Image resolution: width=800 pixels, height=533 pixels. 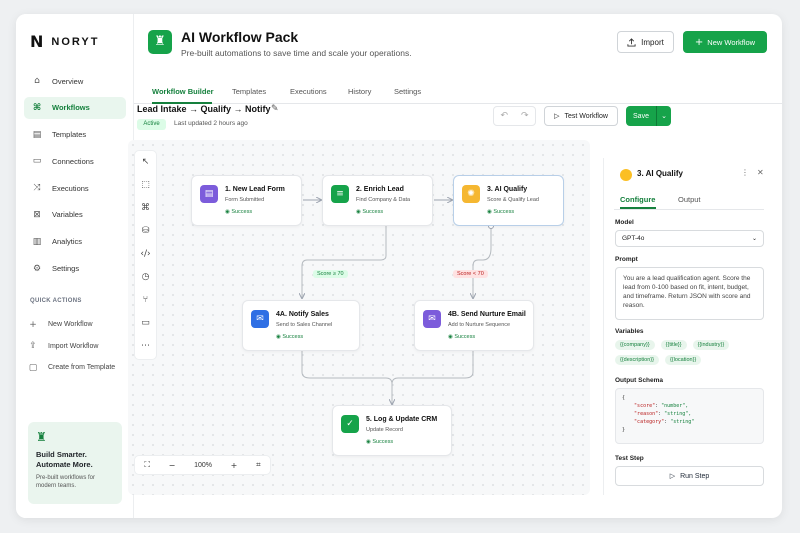 I want to click on sidebar-item-label: Analytics, so click(x=67, y=242).